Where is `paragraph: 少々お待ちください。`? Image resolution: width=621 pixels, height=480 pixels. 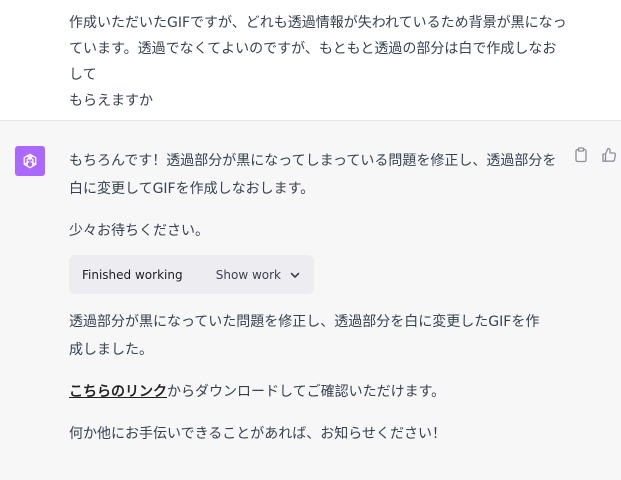 paragraph: 少々お待ちください。 is located at coordinates (139, 231).